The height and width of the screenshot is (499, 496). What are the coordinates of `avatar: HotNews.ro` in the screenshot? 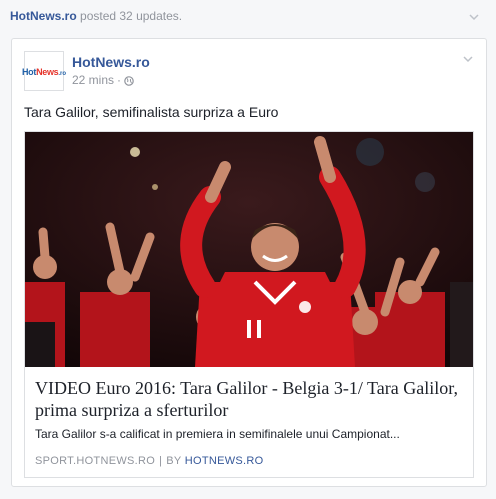 It's located at (44, 71).